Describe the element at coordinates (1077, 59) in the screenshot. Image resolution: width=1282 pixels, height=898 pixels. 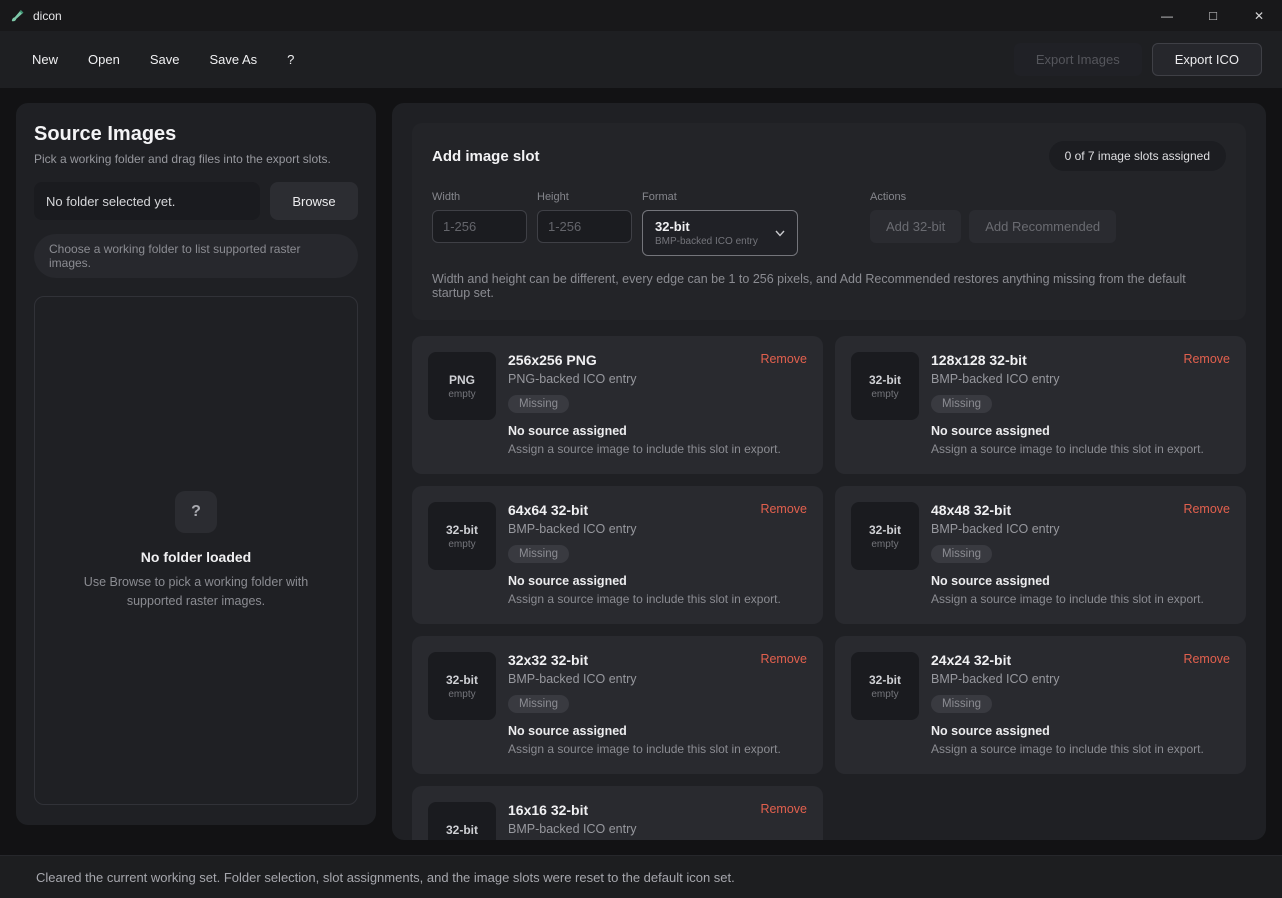
I see `export-images-button: Export Images` at that location.